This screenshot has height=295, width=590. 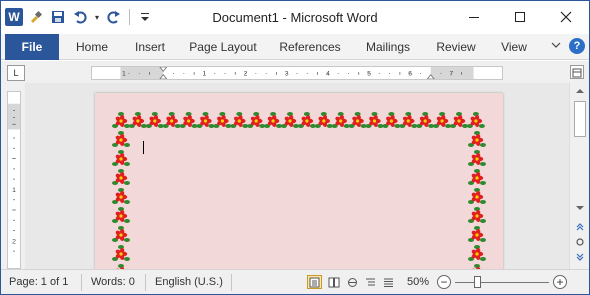 What do you see at coordinates (566, 17) in the screenshot?
I see `close-button` at bounding box center [566, 17].